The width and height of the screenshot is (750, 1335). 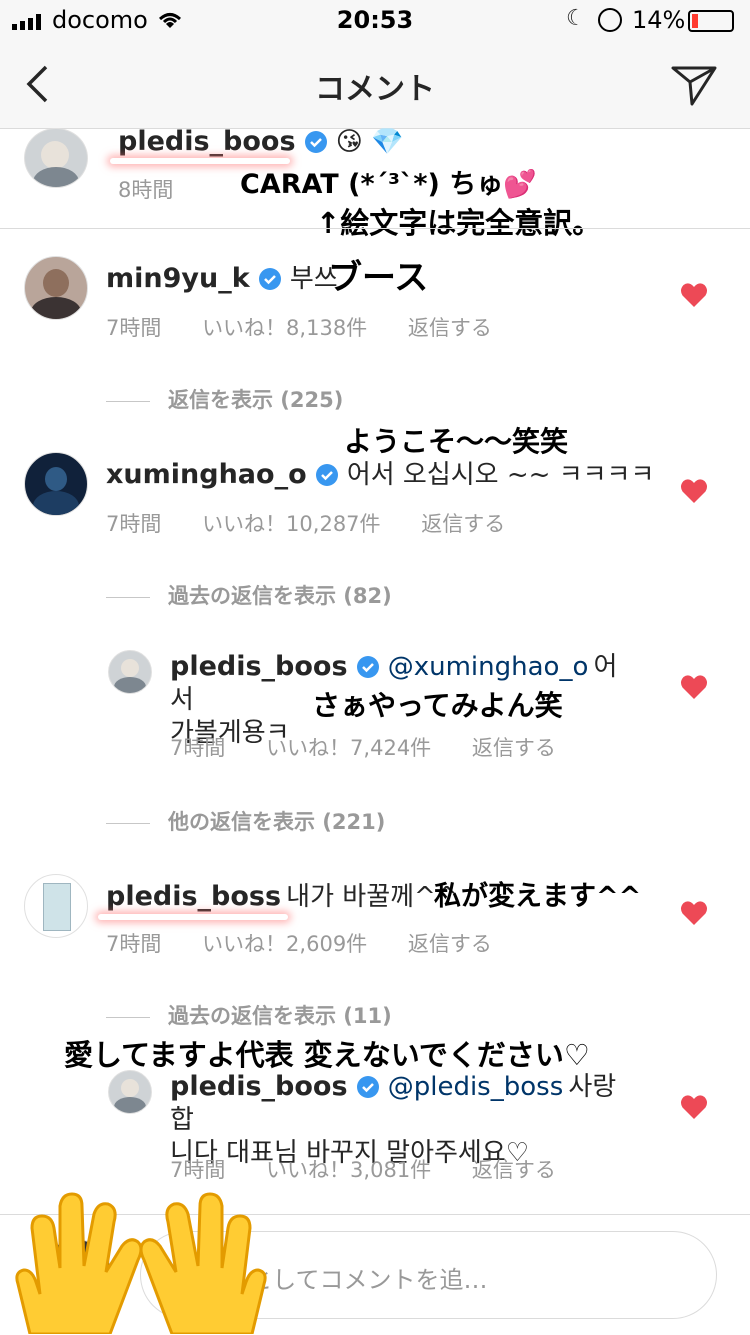 What do you see at coordinates (388, 184) in the screenshot?
I see `overlay-text: CARAT (*´³`*) ちゅ💕` at bounding box center [388, 184].